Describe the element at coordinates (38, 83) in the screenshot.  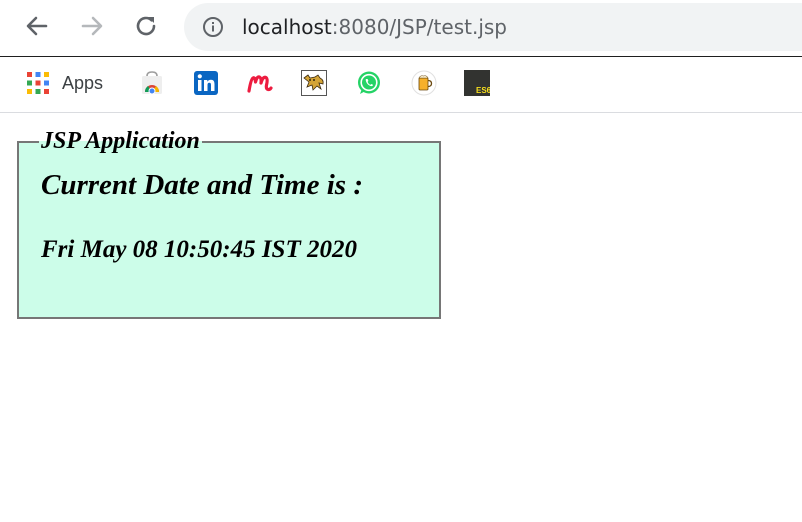
I see `apps-grid-icon` at that location.